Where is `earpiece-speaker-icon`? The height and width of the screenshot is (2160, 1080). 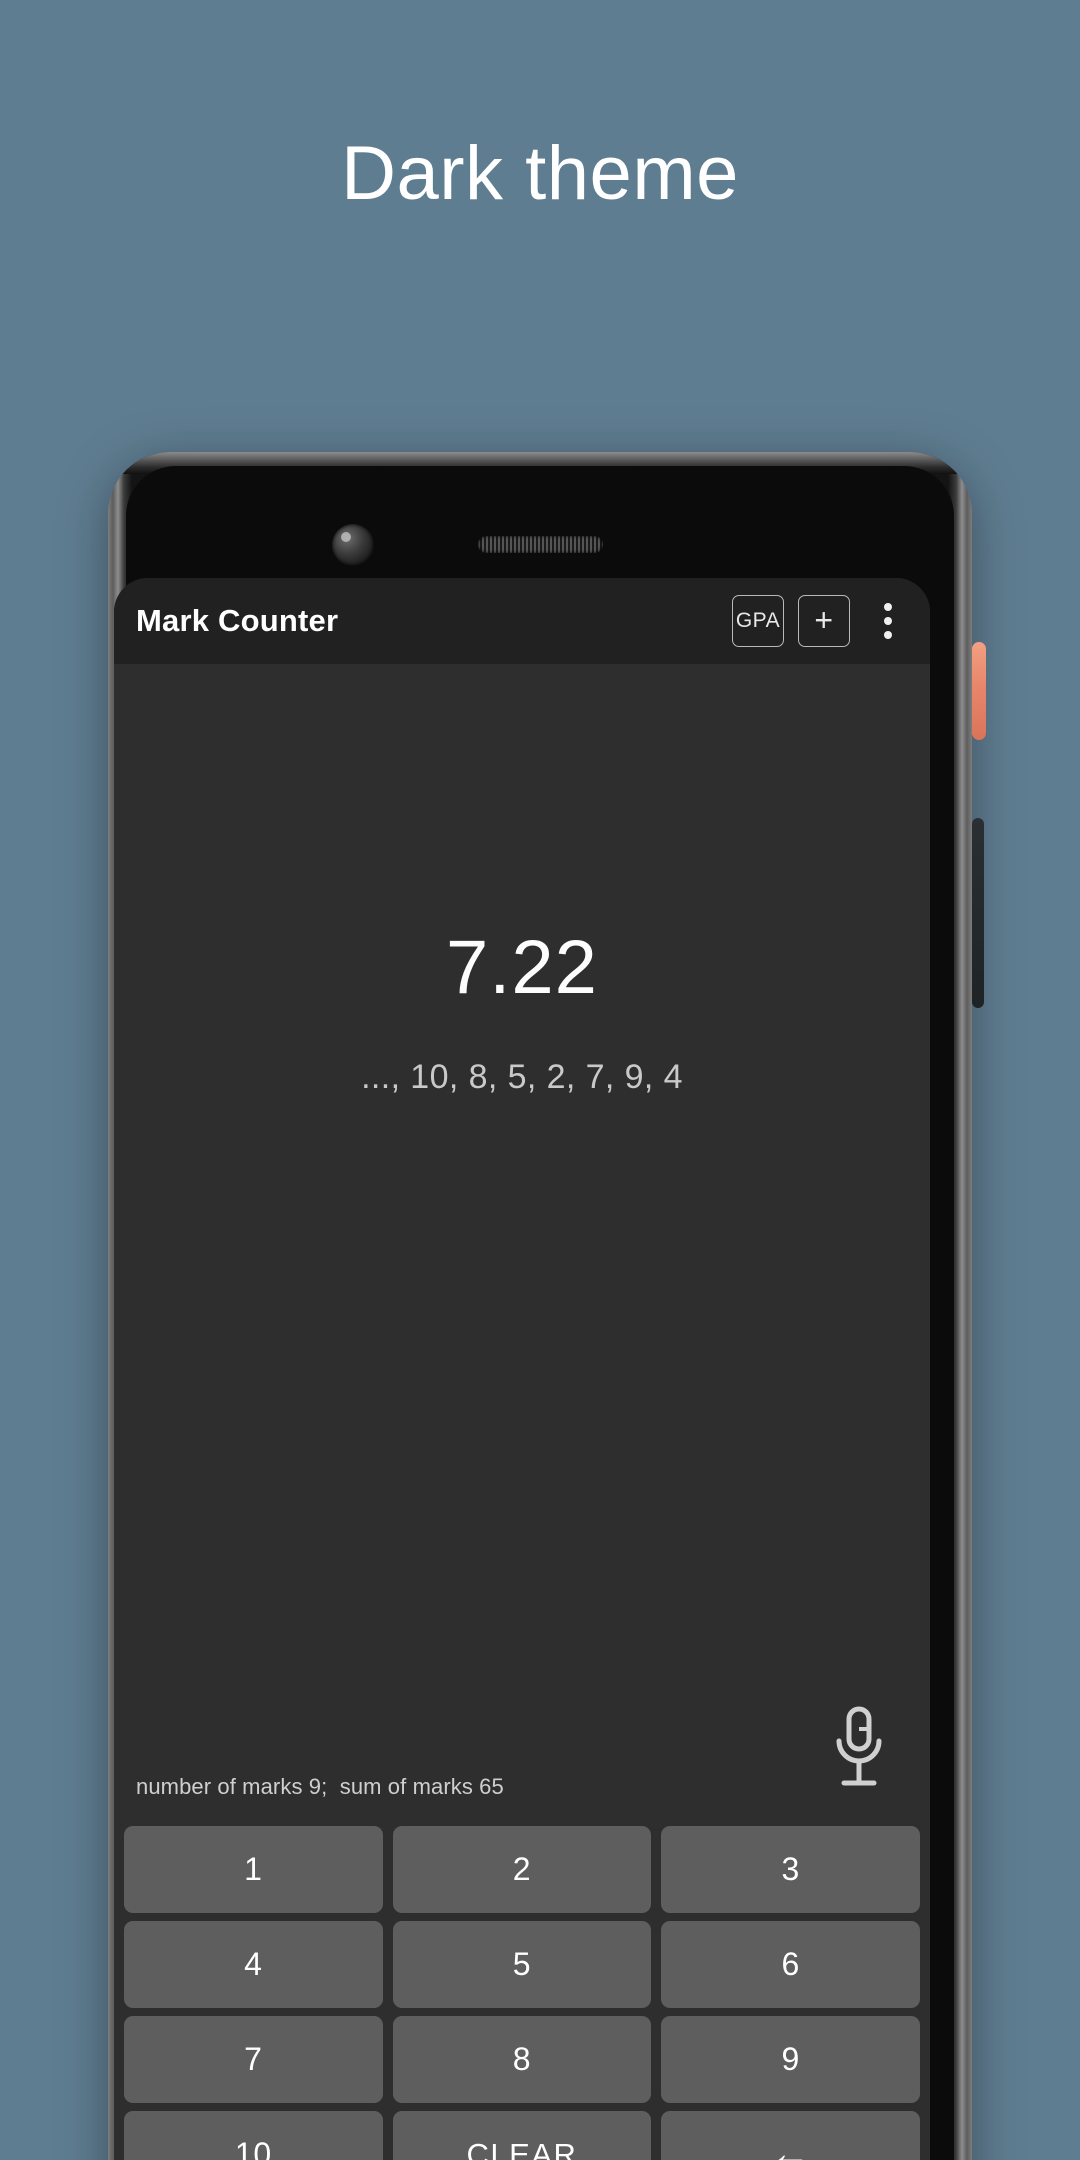
earpiece-speaker-icon is located at coordinates (540, 544).